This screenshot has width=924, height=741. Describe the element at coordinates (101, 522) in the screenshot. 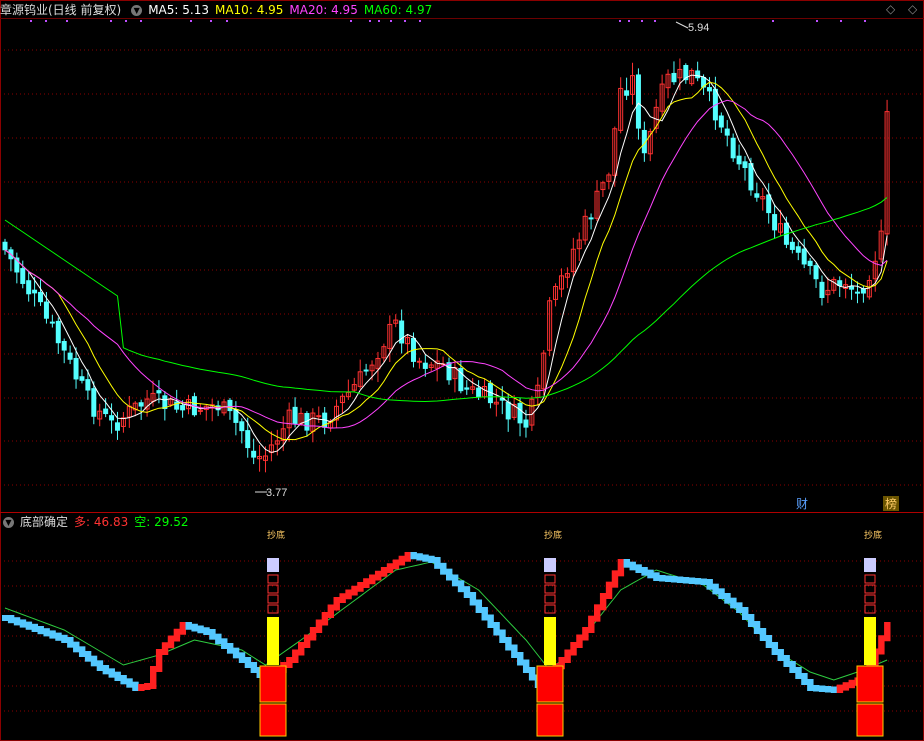

I see `duo-label: 多: 46.83` at that location.